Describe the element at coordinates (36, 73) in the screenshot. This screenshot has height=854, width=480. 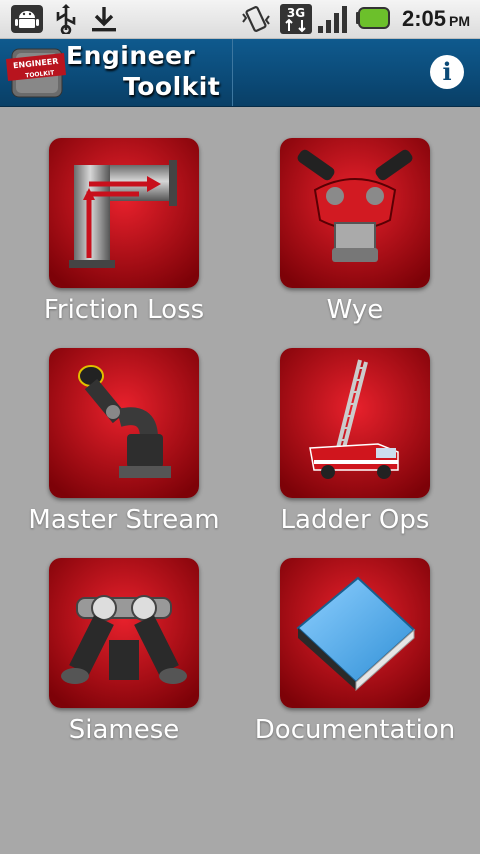
I see `app-logo-icon: ENGINEER TOOLKIT` at that location.